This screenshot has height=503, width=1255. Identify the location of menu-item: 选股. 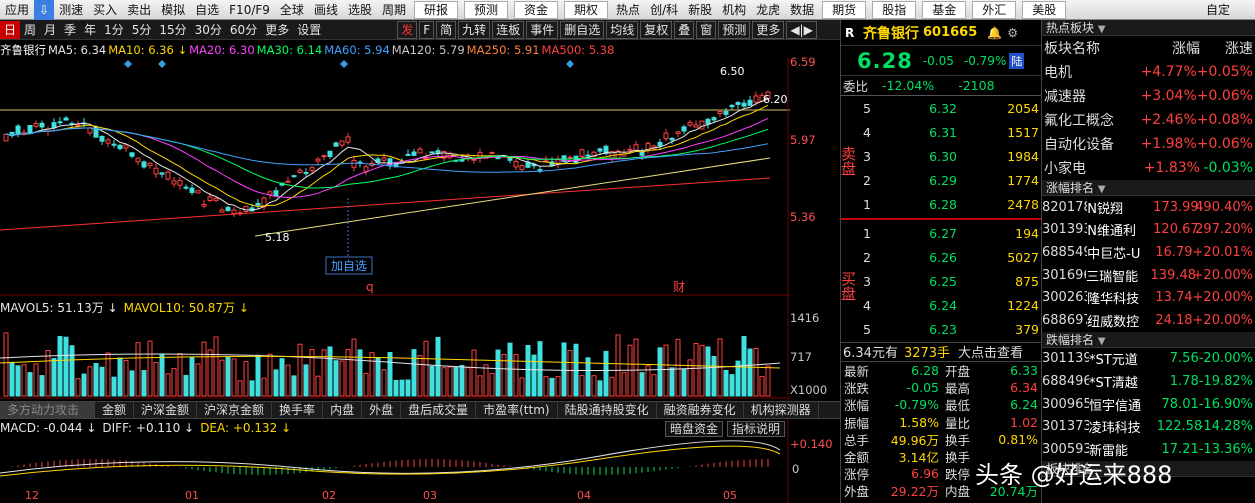
(360, 10).